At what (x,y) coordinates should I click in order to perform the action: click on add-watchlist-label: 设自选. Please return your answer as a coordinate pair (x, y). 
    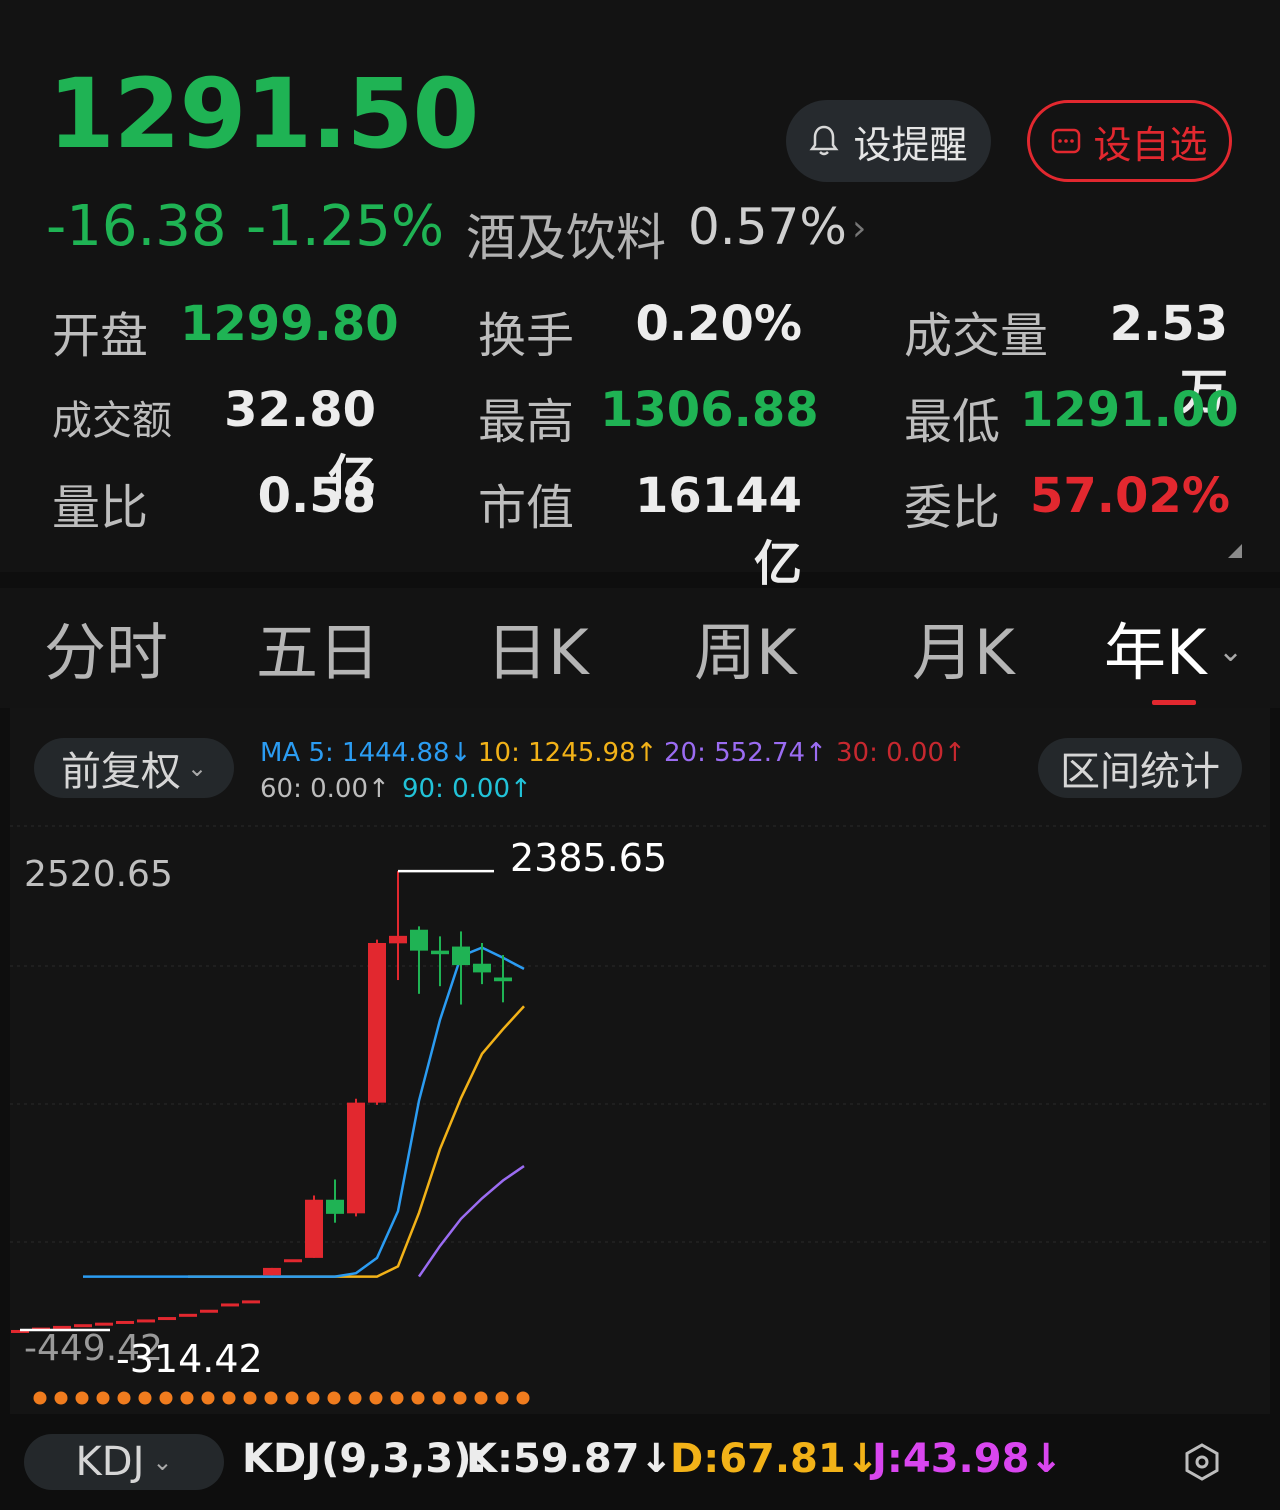
    Looking at the image, I should click on (1150, 144).